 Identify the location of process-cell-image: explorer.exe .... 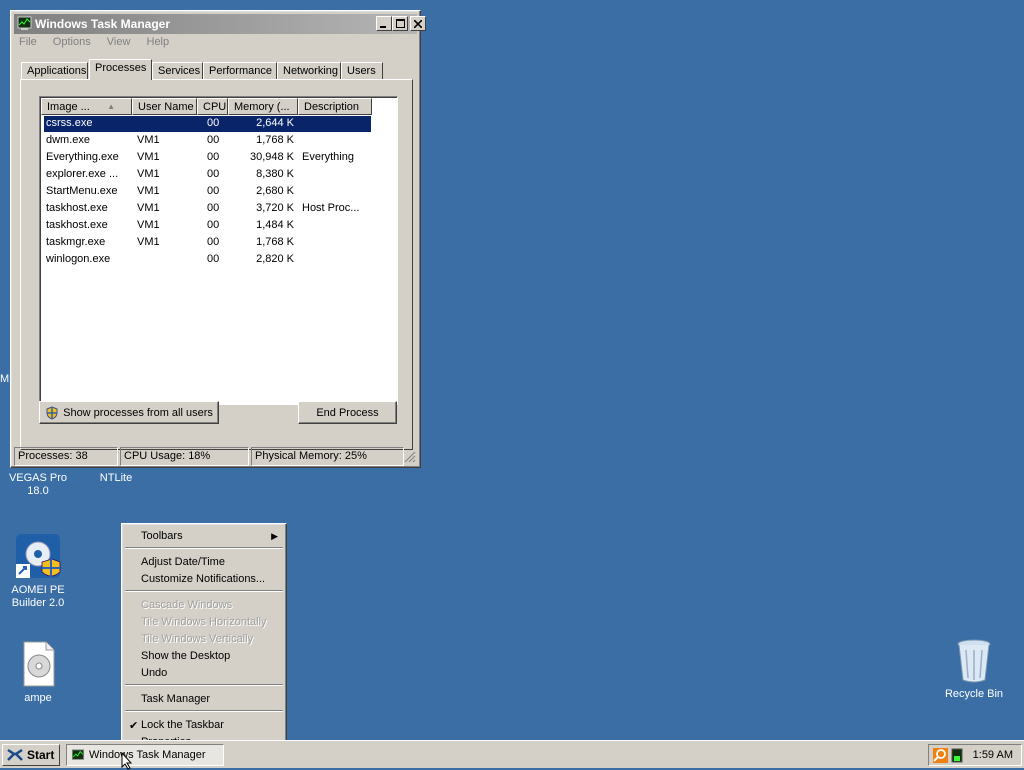
(82, 174).